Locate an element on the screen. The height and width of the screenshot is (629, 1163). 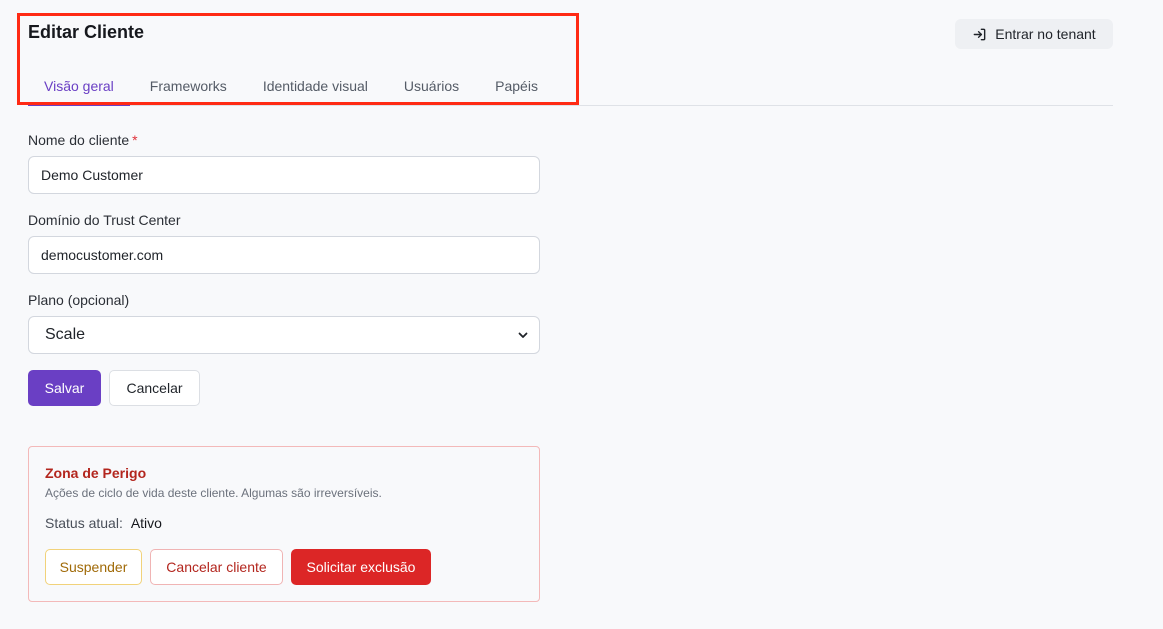
chevron-down-icon is located at coordinates (523, 335).